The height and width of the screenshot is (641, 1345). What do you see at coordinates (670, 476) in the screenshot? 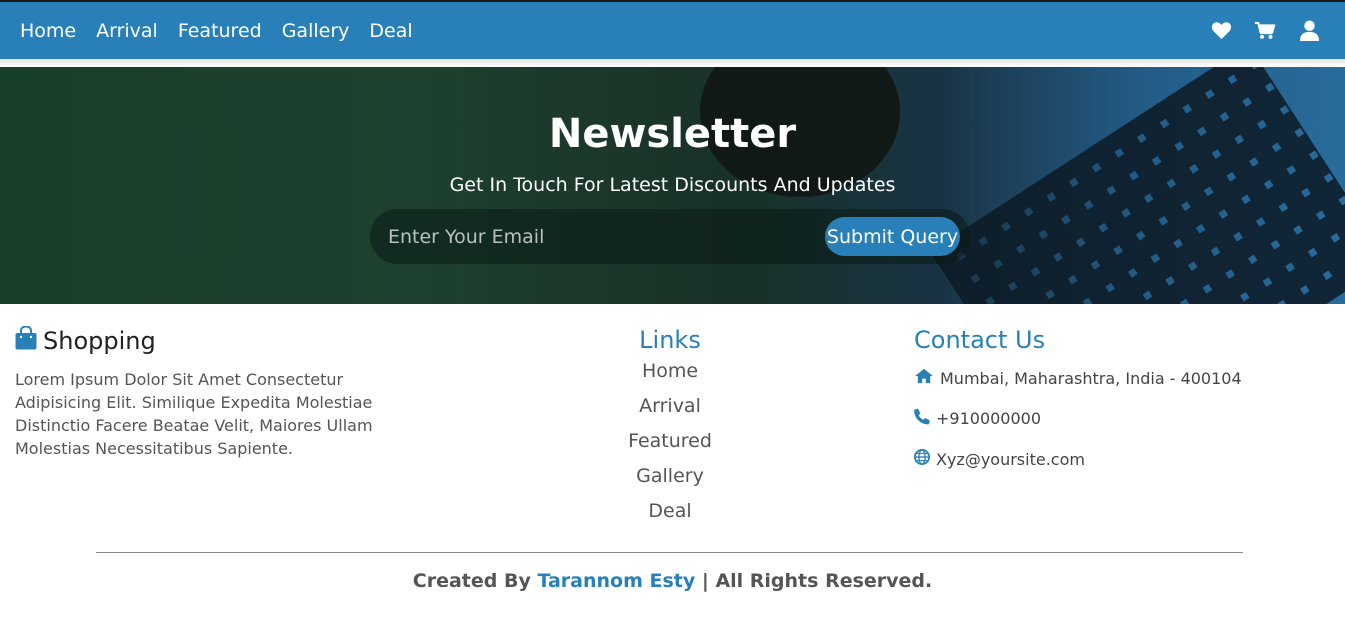
I see `footer-link-gallery: Gallery` at bounding box center [670, 476].